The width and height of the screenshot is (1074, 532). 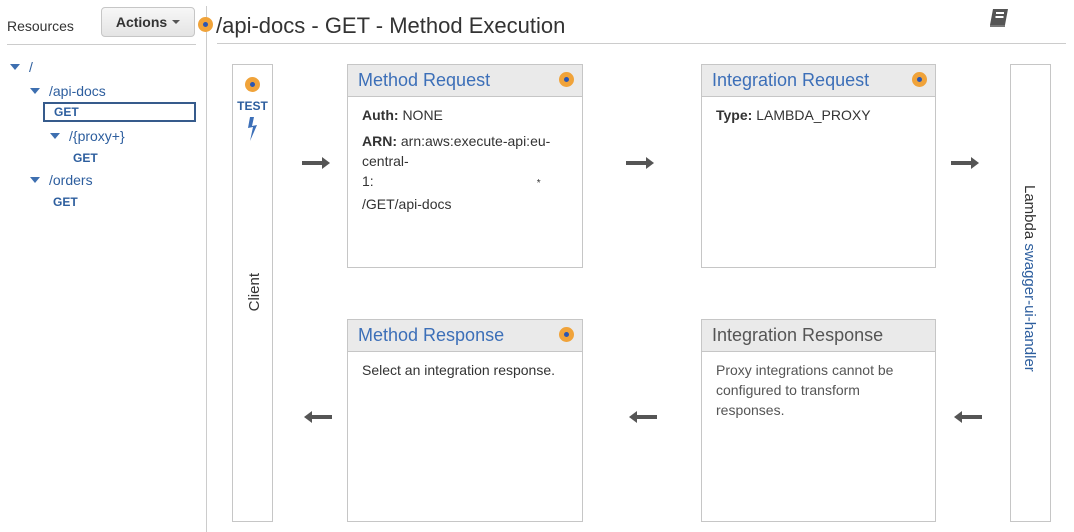 I want to click on arn-line-3: 1:, so click(x=368, y=181).